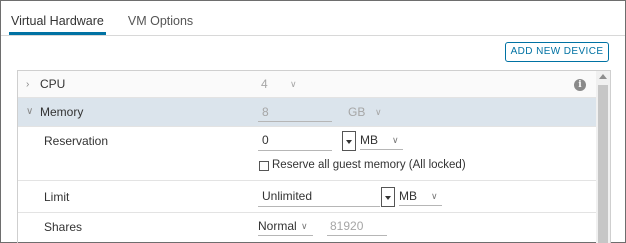 The image size is (626, 243). I want to click on reservation-input: 0, so click(295, 141).